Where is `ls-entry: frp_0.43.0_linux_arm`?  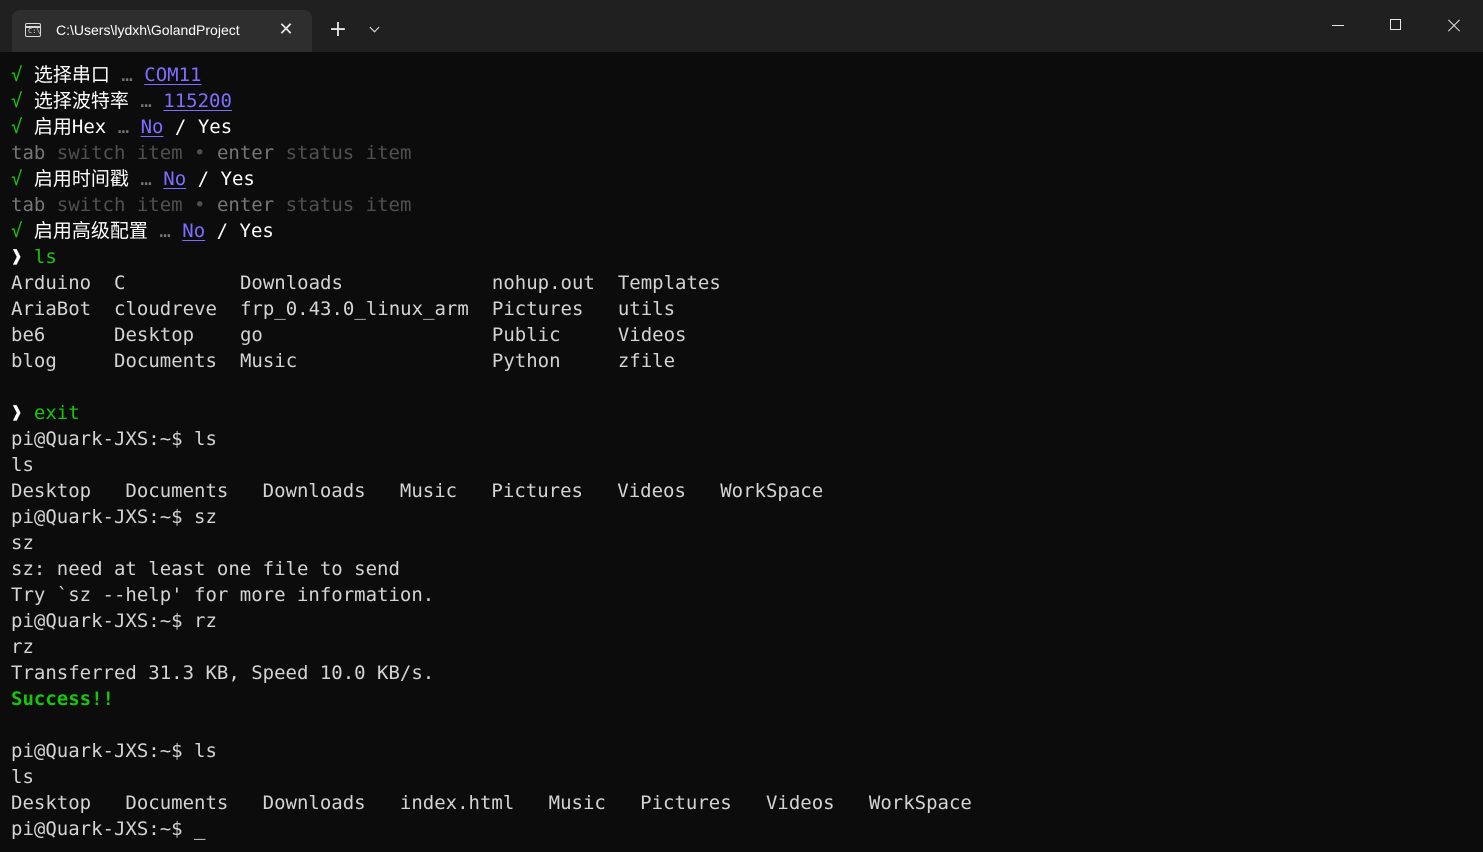 ls-entry: frp_0.43.0_linux_arm is located at coordinates (354, 309).